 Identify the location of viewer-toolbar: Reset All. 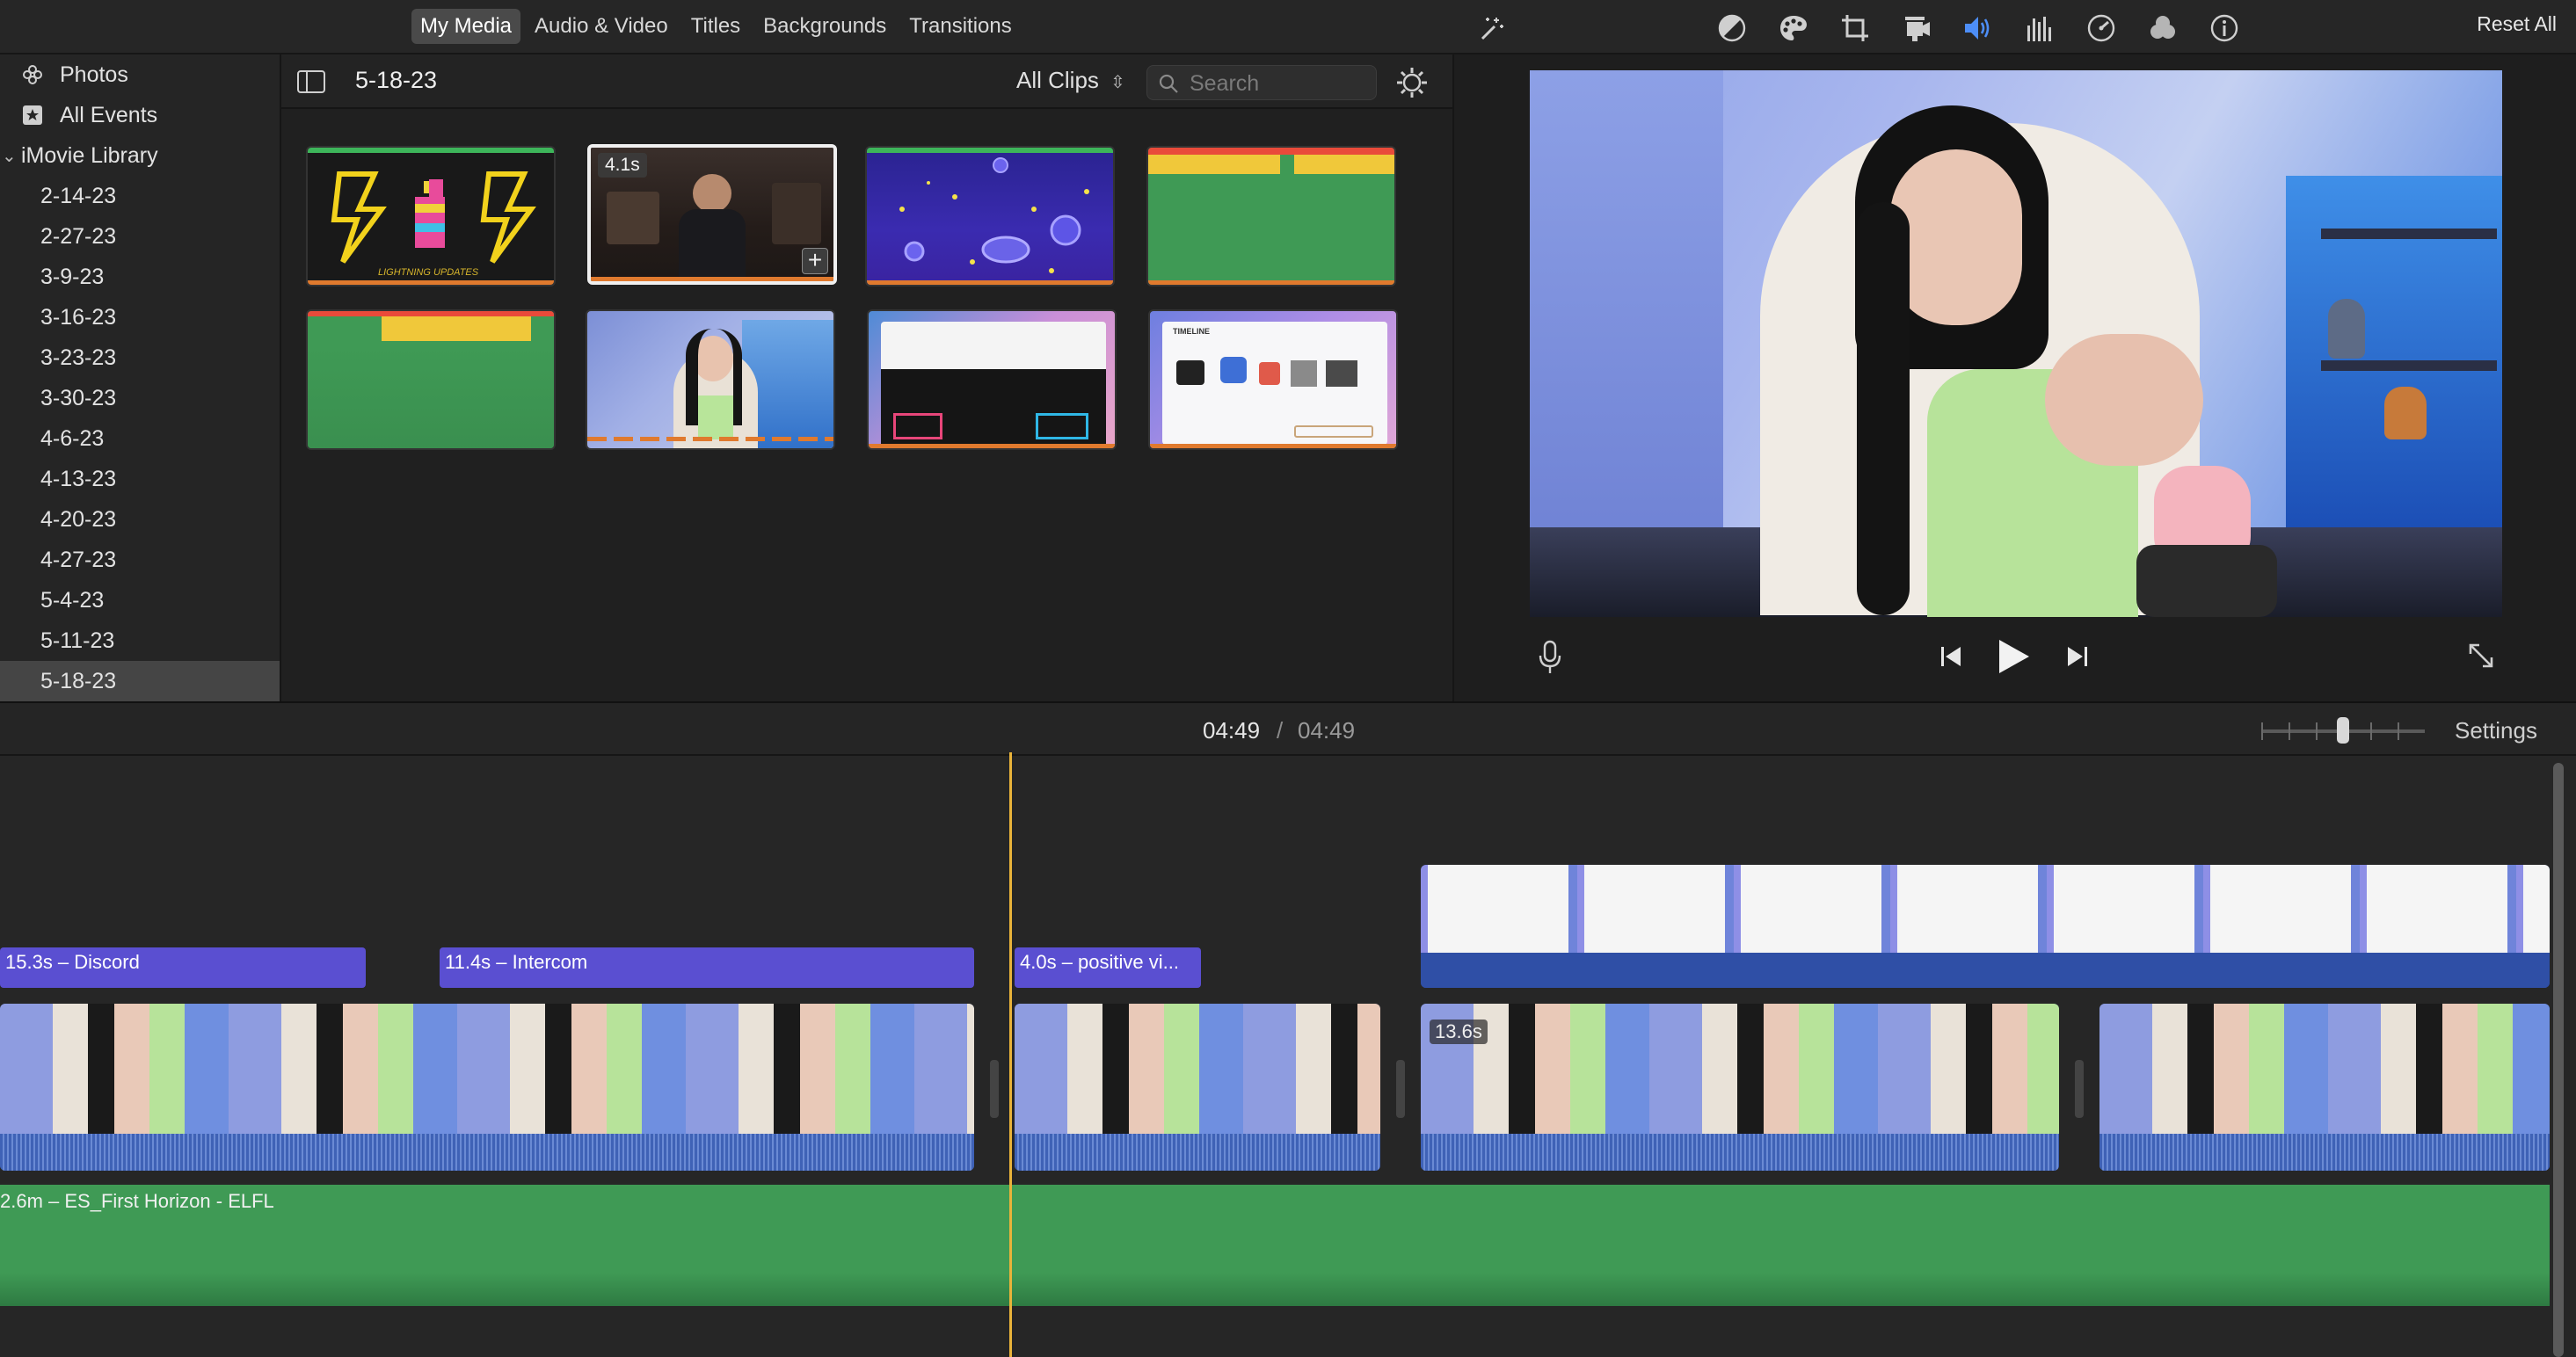
(2014, 27).